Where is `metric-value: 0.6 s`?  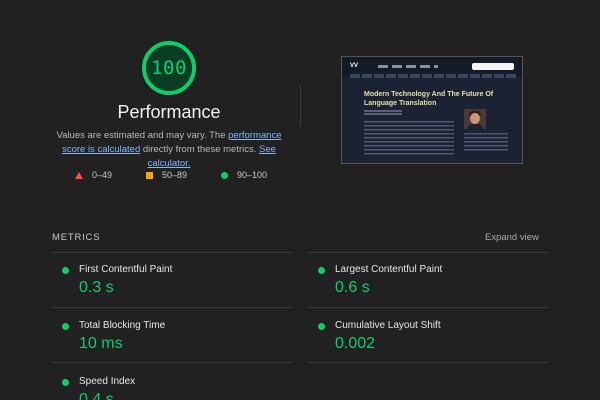
metric-value: 0.6 s is located at coordinates (352, 287).